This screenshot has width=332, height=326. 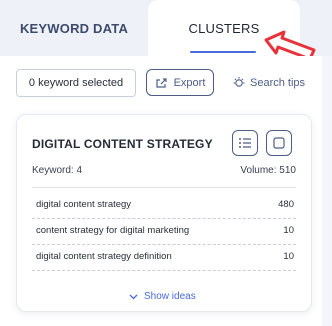 I want to click on lightbulb-icon, so click(x=239, y=82).